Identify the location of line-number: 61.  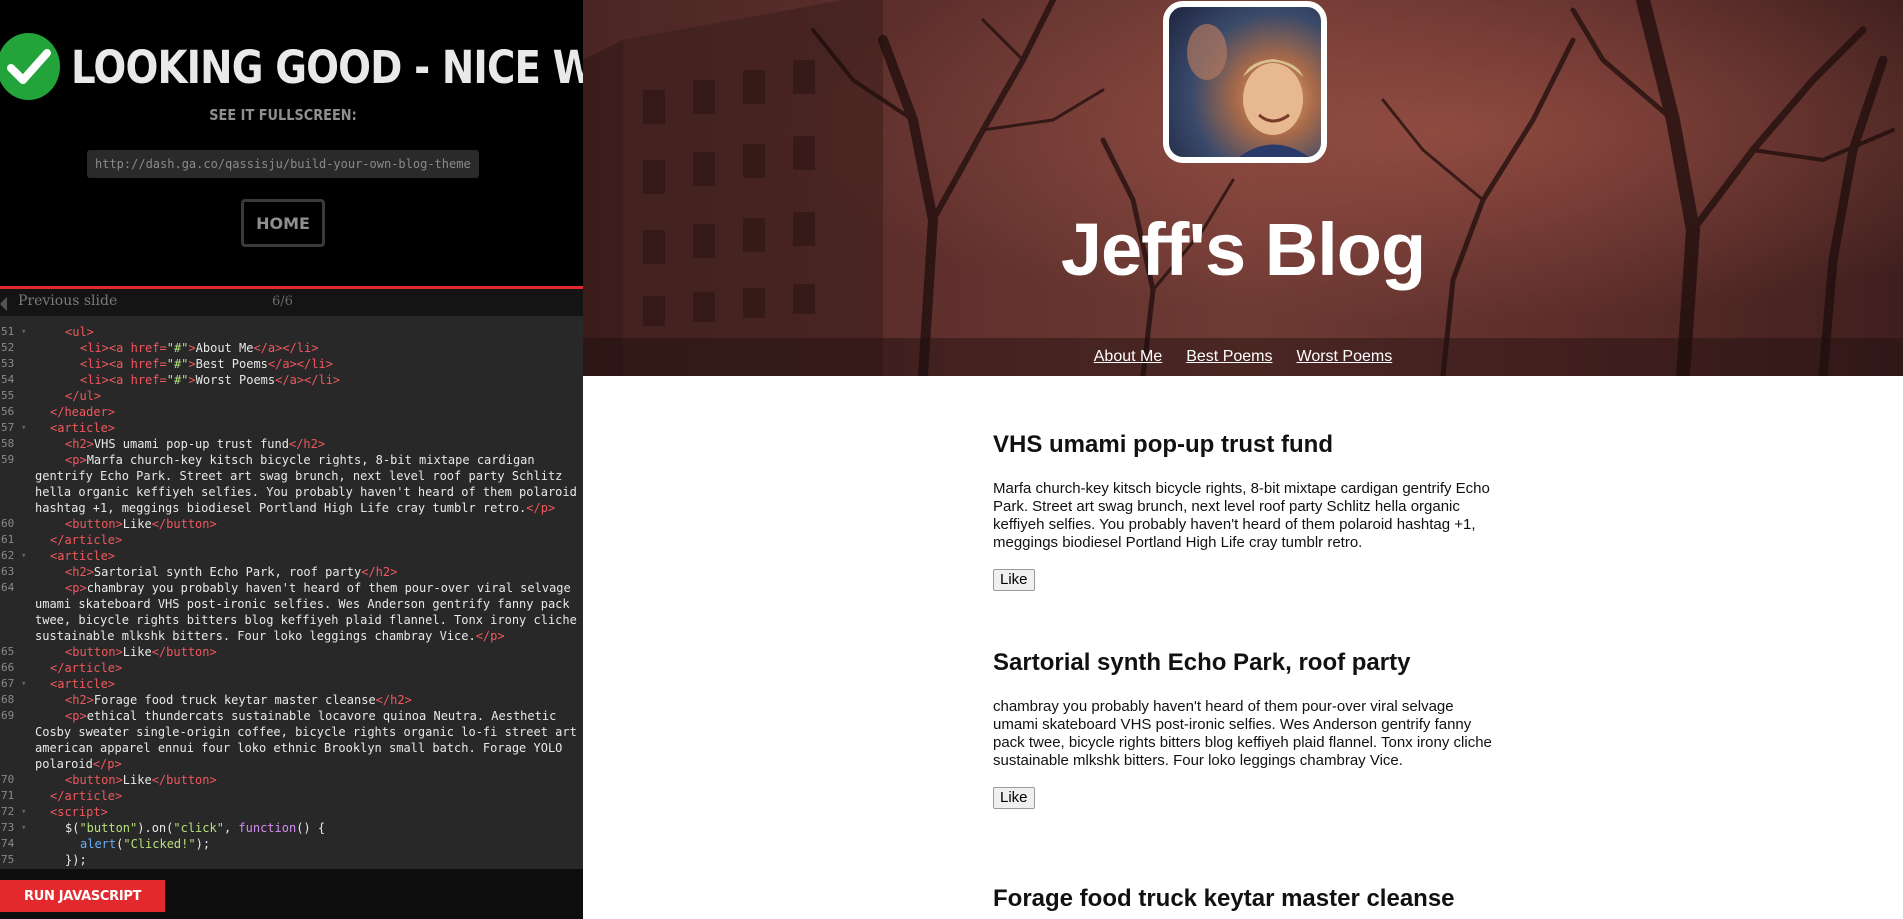
(8, 539).